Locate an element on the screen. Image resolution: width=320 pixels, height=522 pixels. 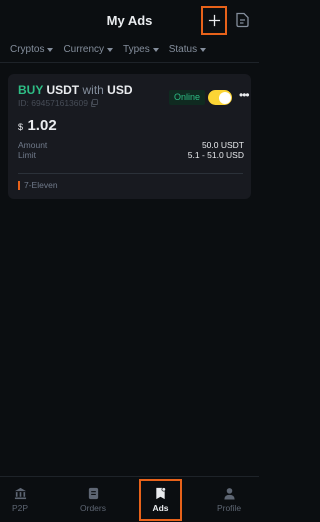
filter-bar: Cryptos Currency Types Status is located at coordinates (108, 49).